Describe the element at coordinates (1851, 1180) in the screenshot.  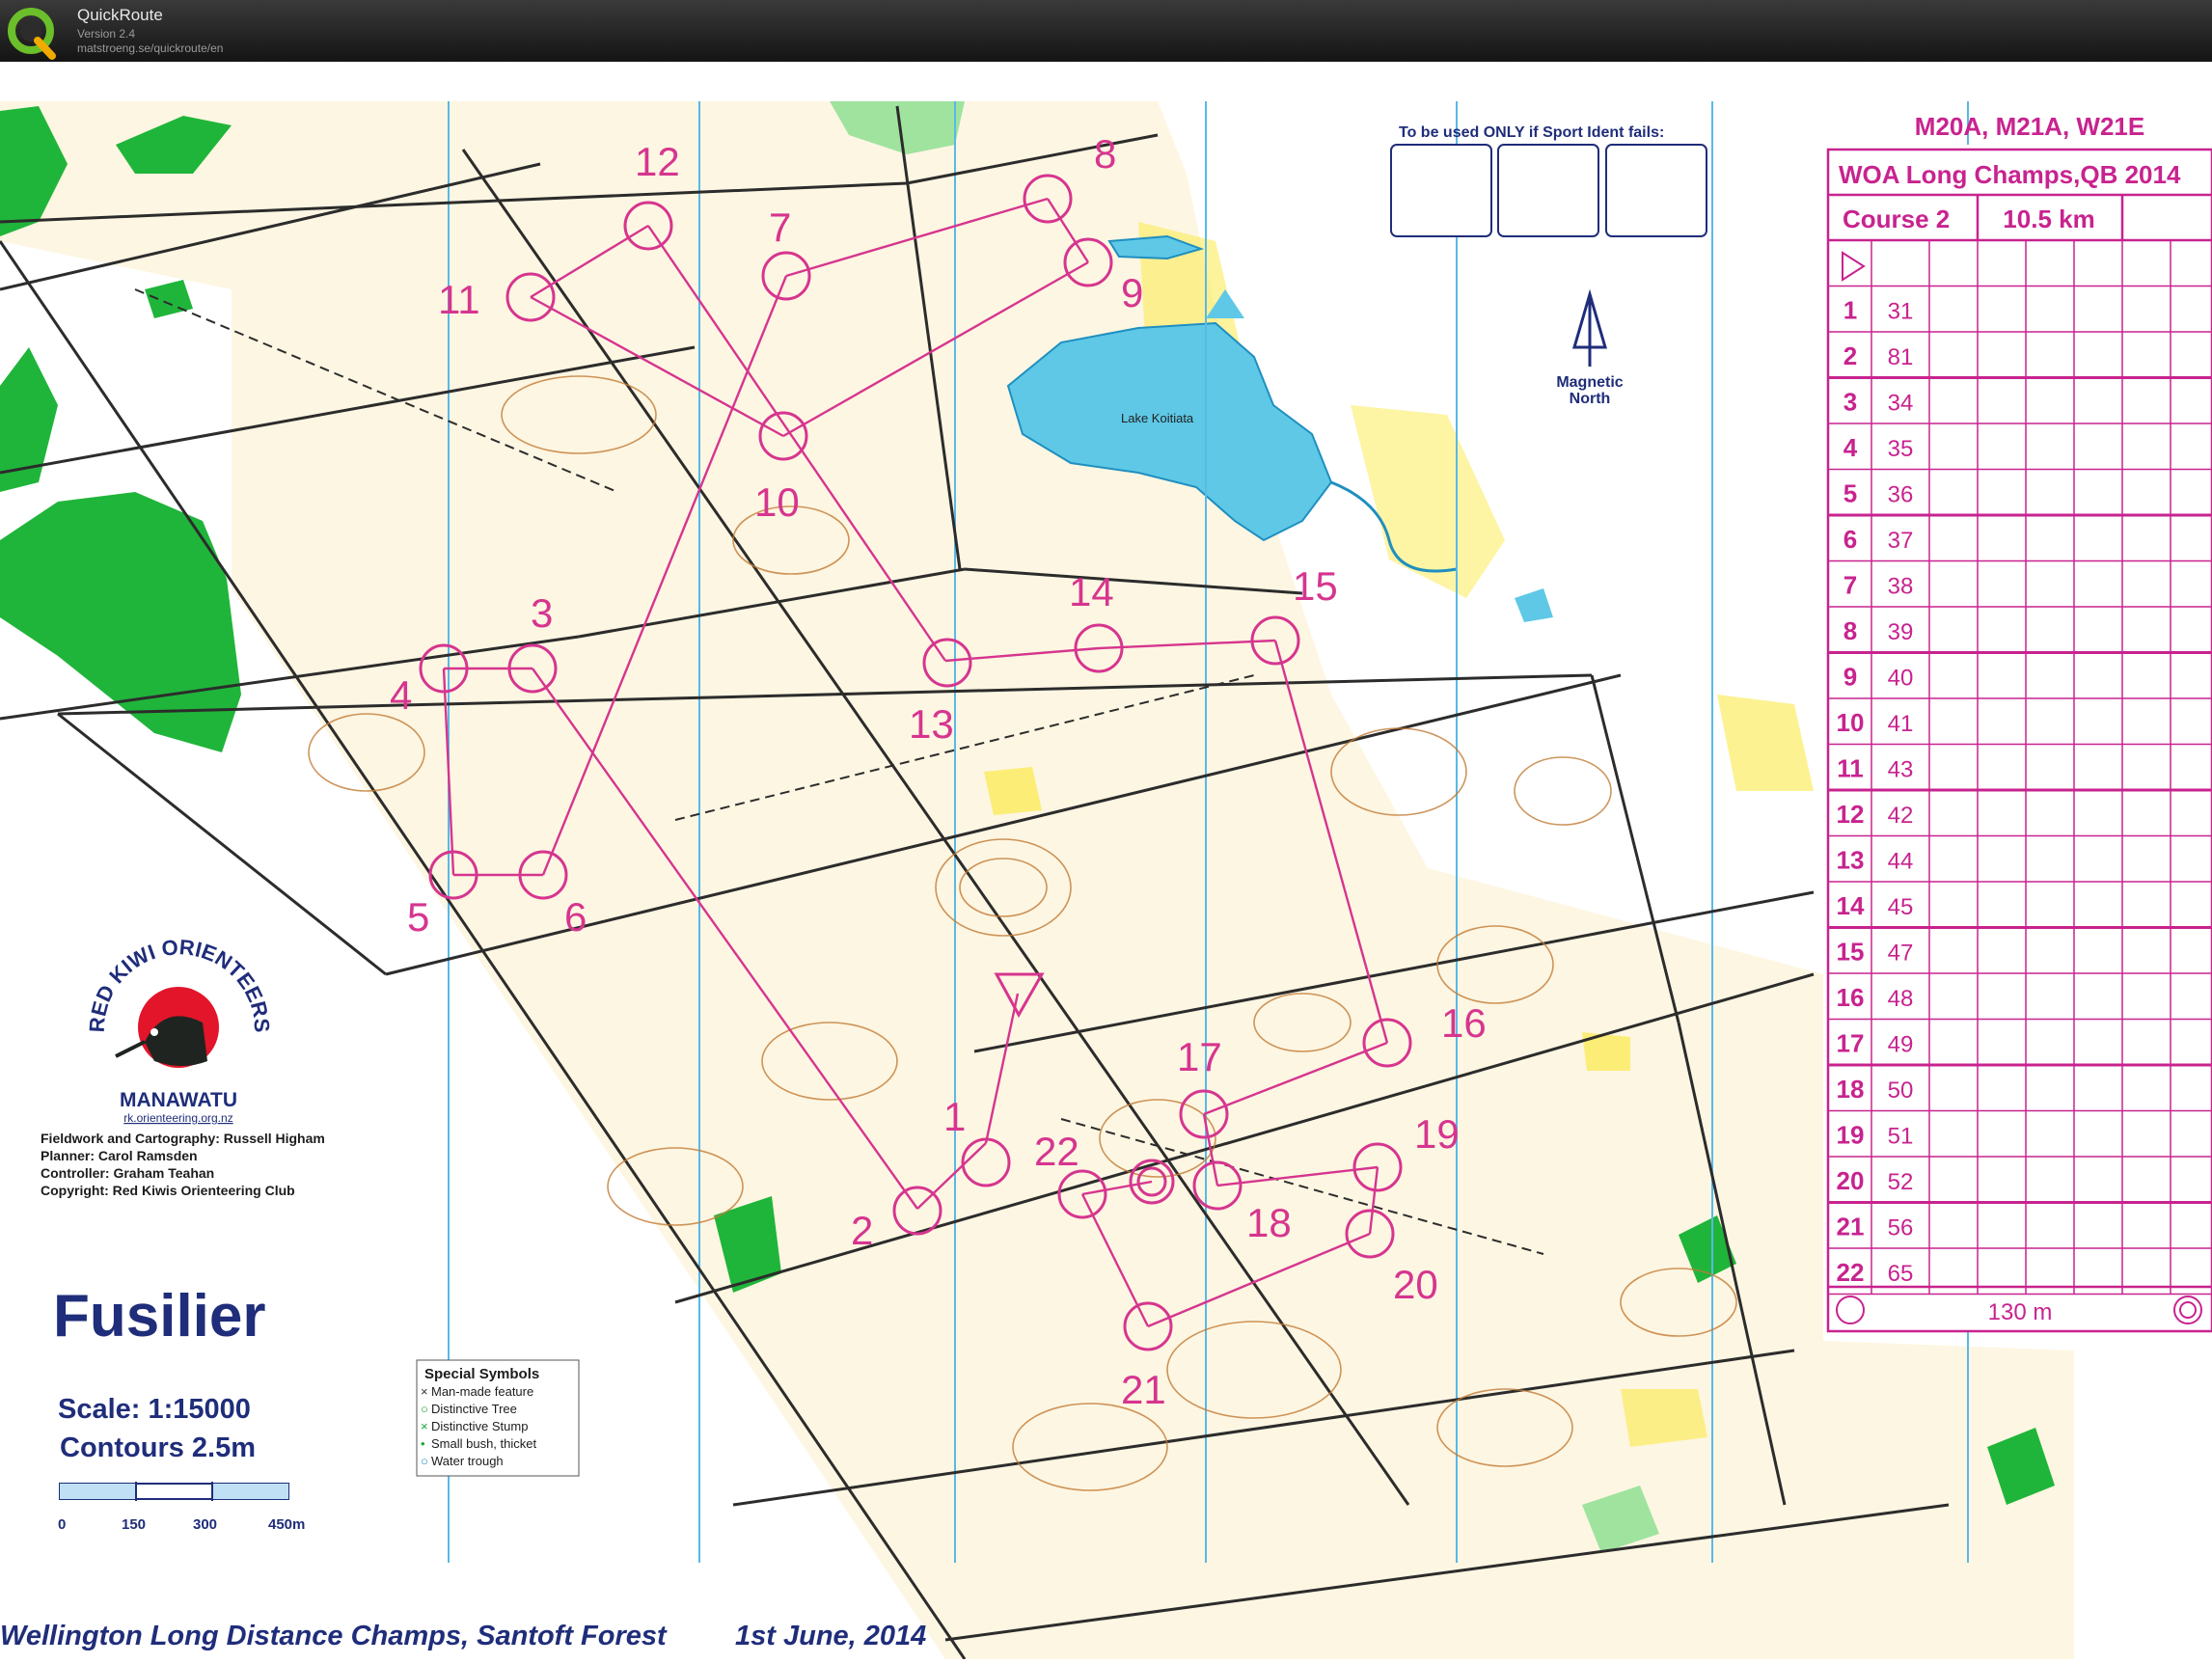
I see `control-desc-number: 20` at that location.